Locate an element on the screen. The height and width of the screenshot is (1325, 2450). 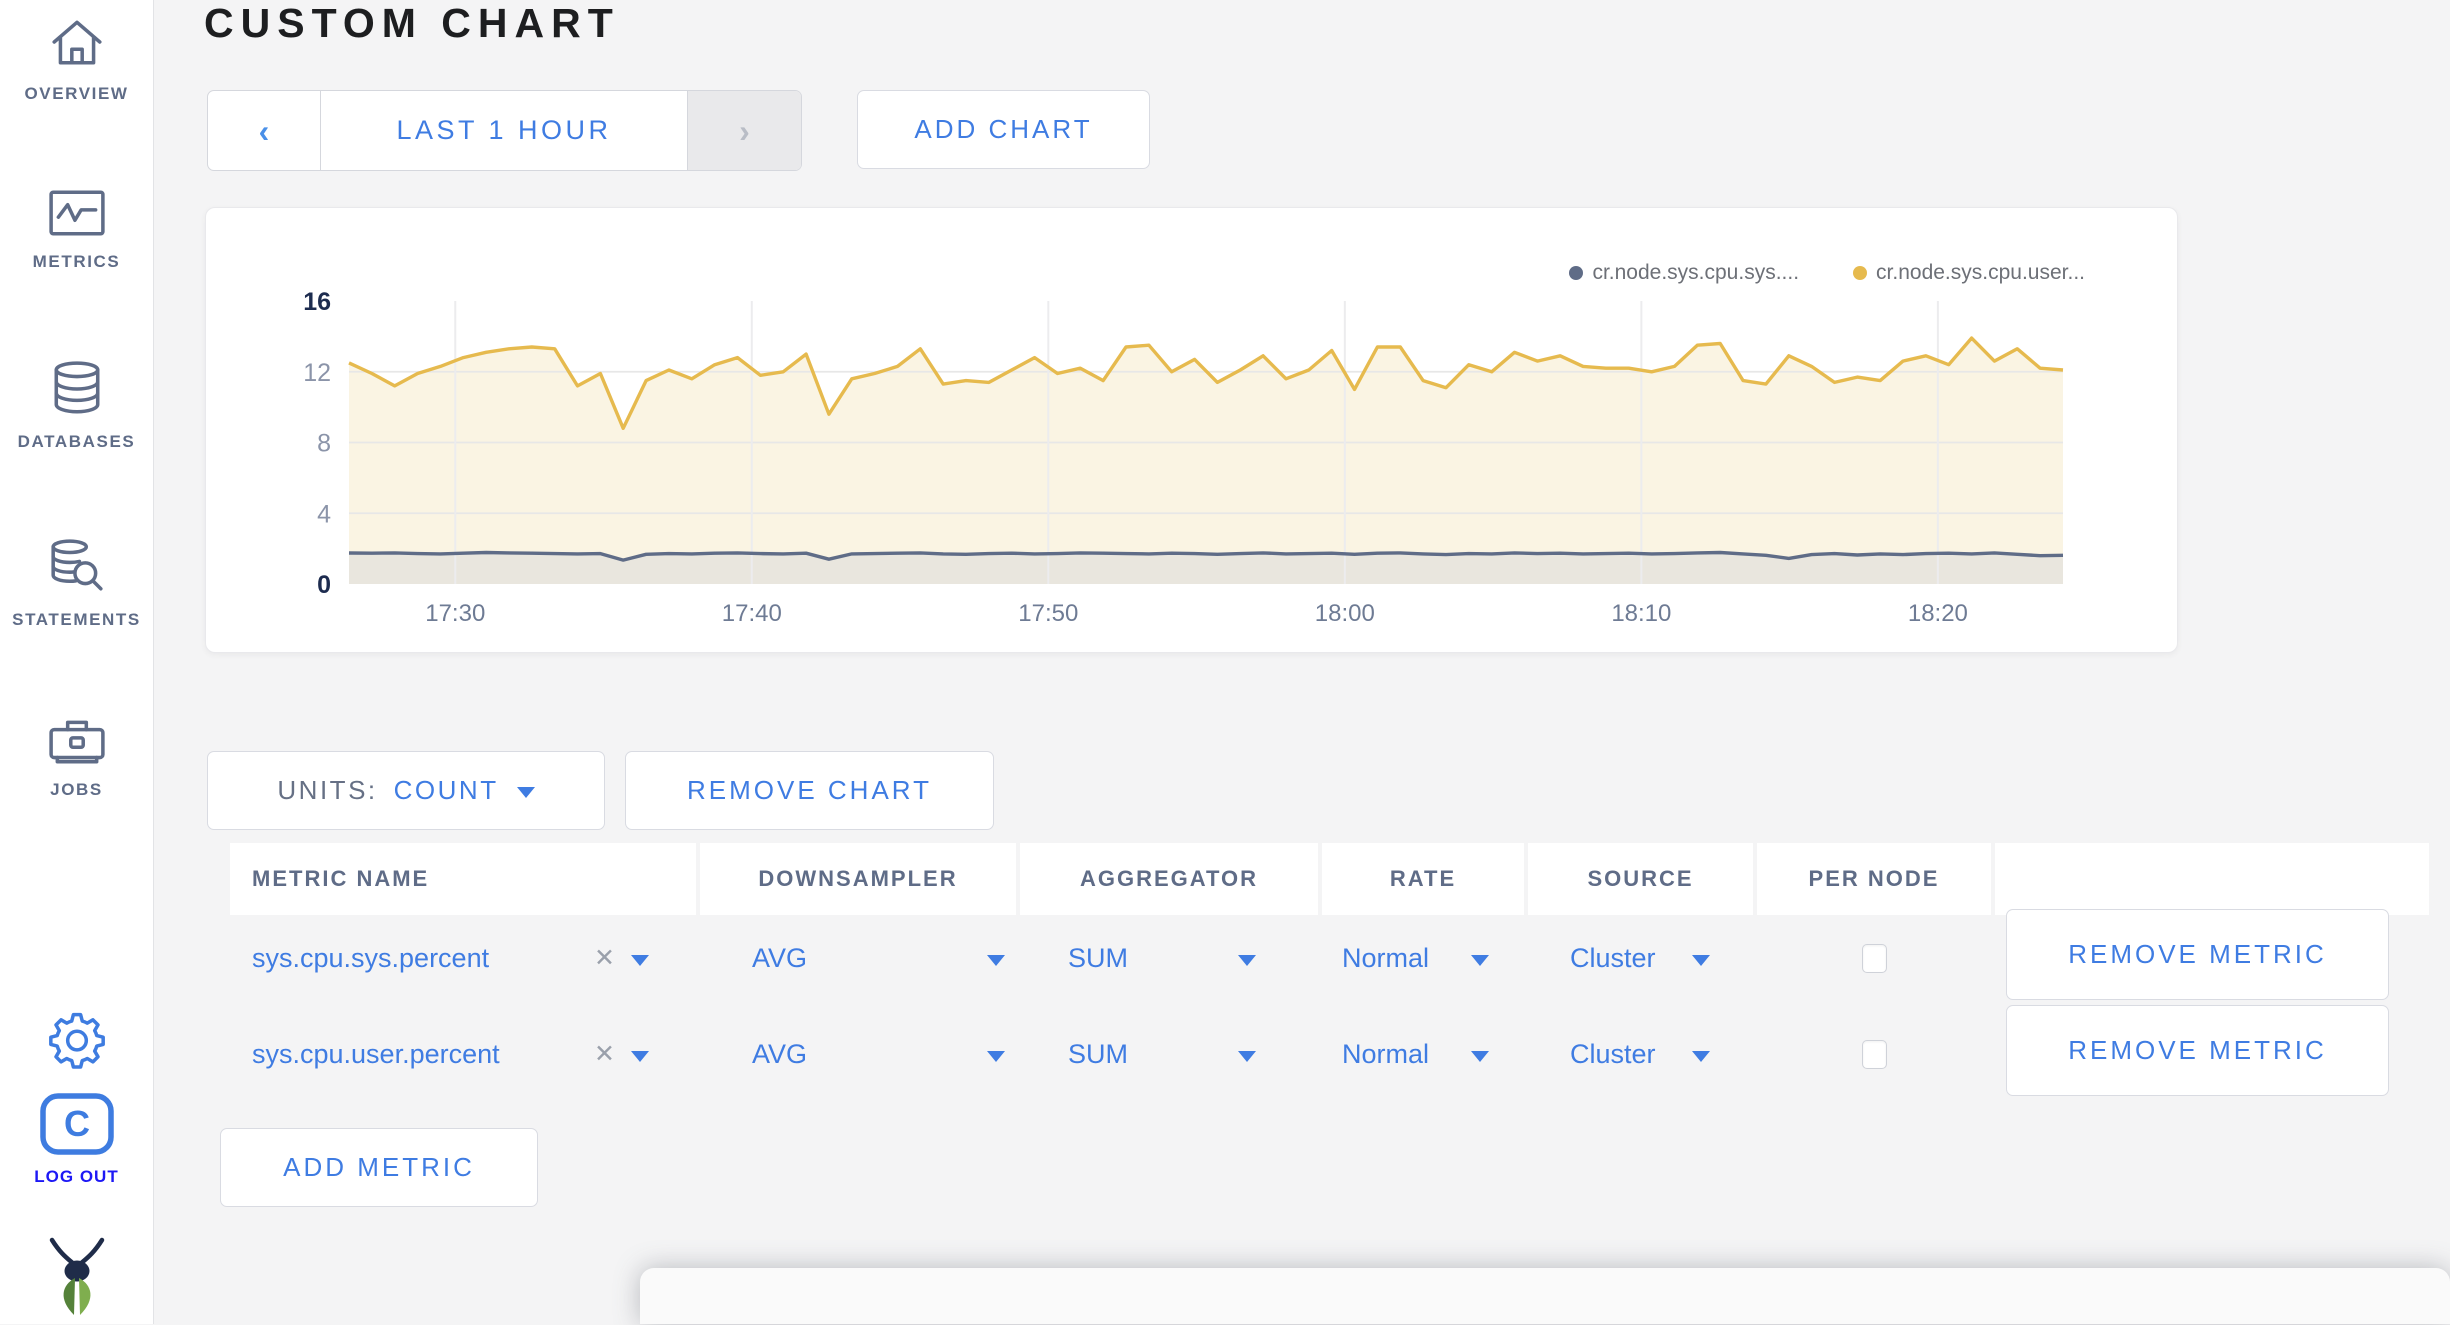
chevron-right-icon: › is located at coordinates (744, 130).